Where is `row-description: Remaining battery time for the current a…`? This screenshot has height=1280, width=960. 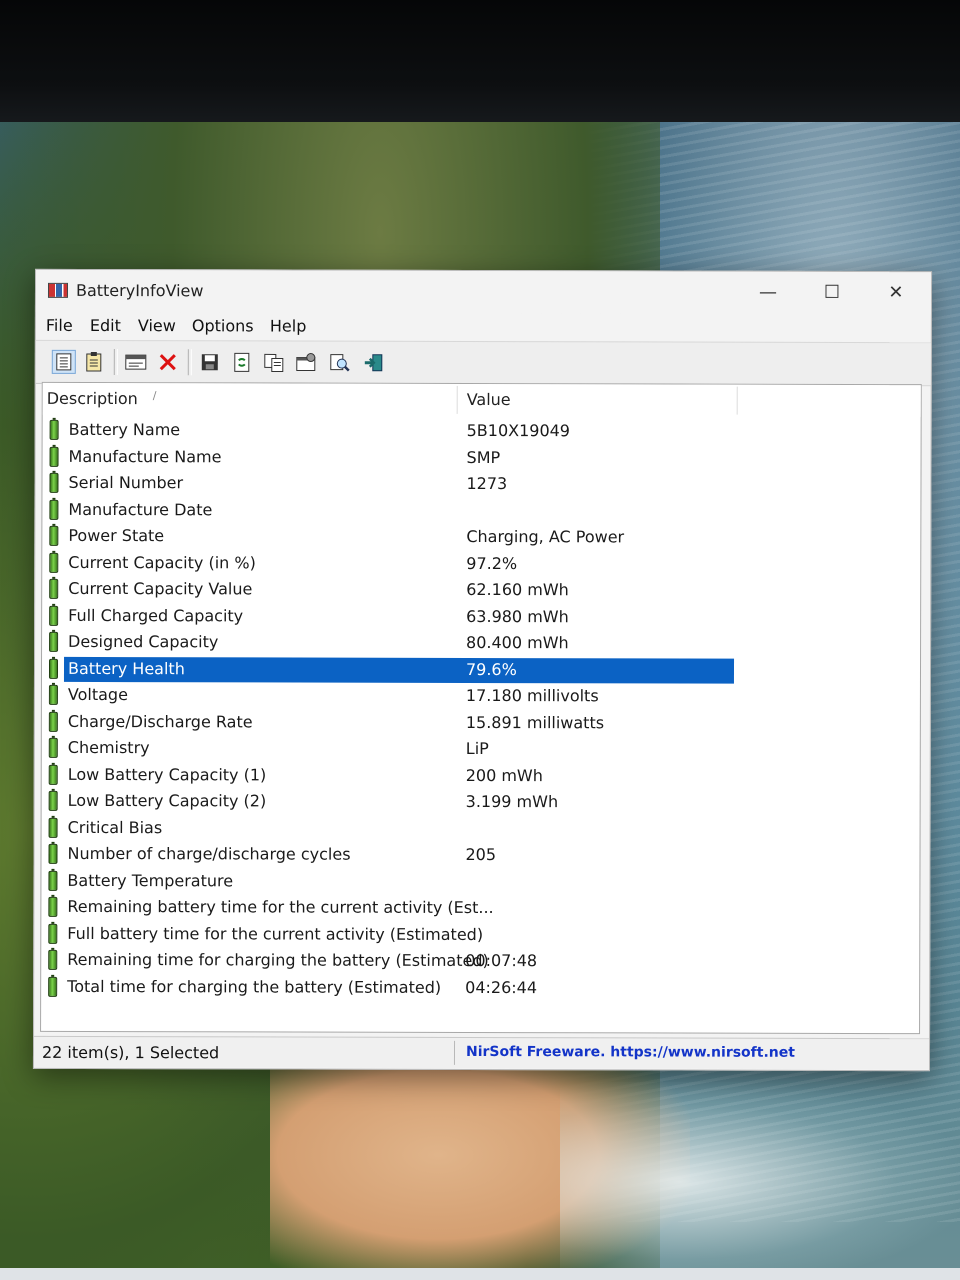 row-description: Remaining battery time for the current a… is located at coordinates (280, 907).